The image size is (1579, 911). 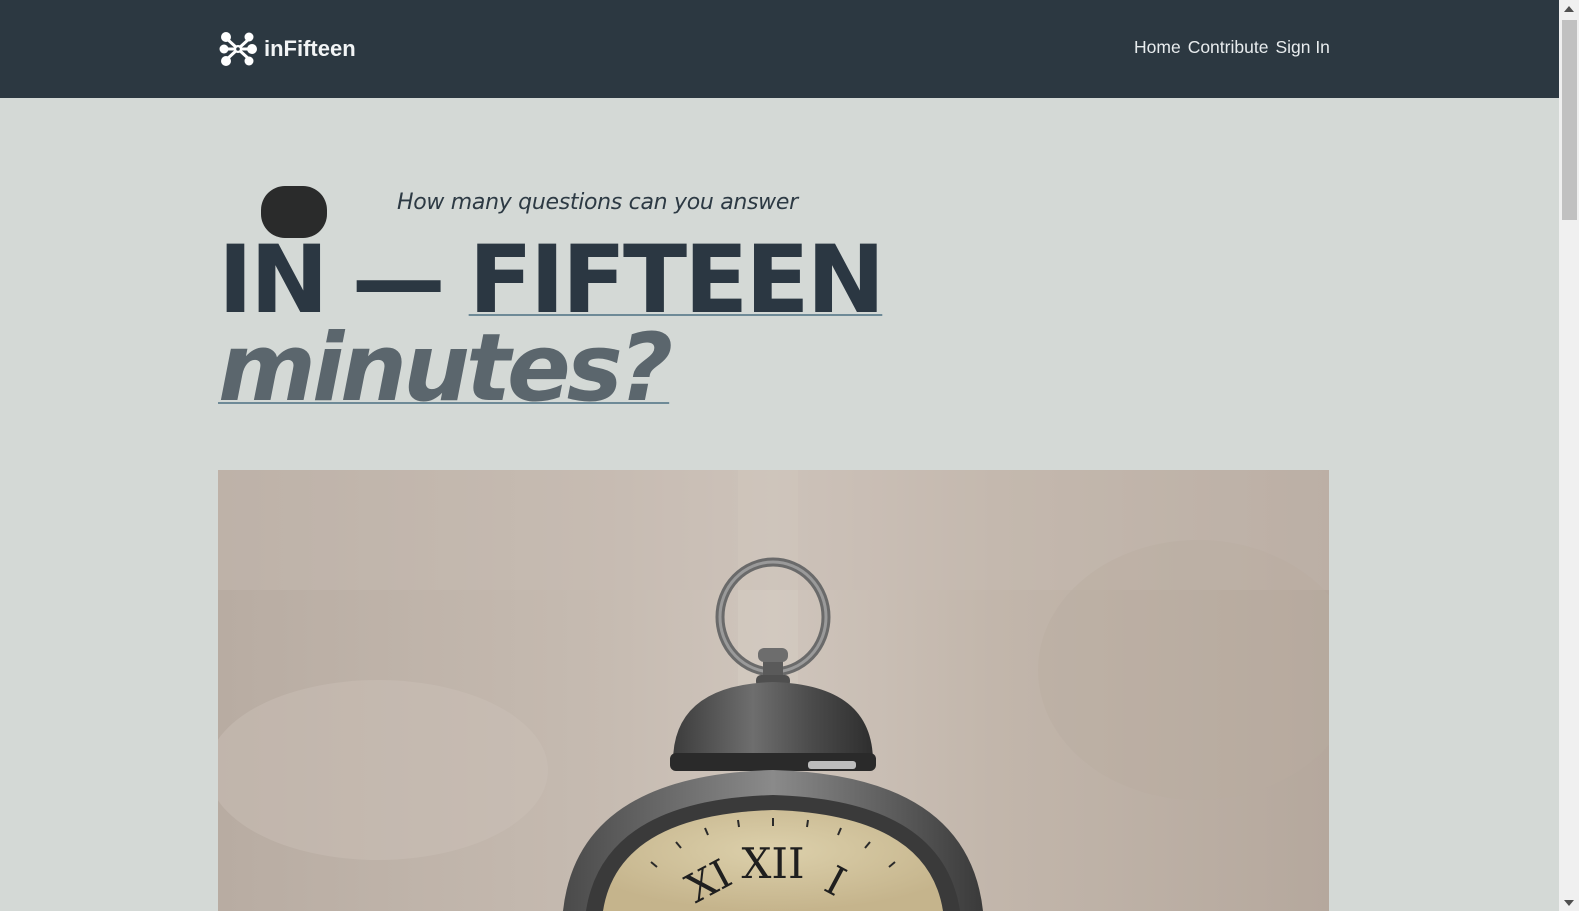 I want to click on page-scrollbar, so click(x=1569, y=455).